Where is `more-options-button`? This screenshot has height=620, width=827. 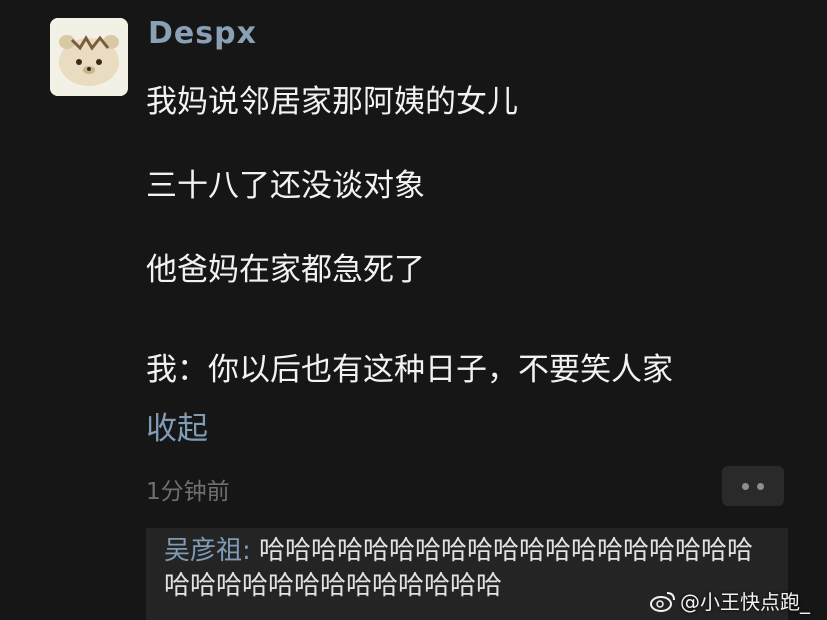 more-options-button is located at coordinates (753, 486).